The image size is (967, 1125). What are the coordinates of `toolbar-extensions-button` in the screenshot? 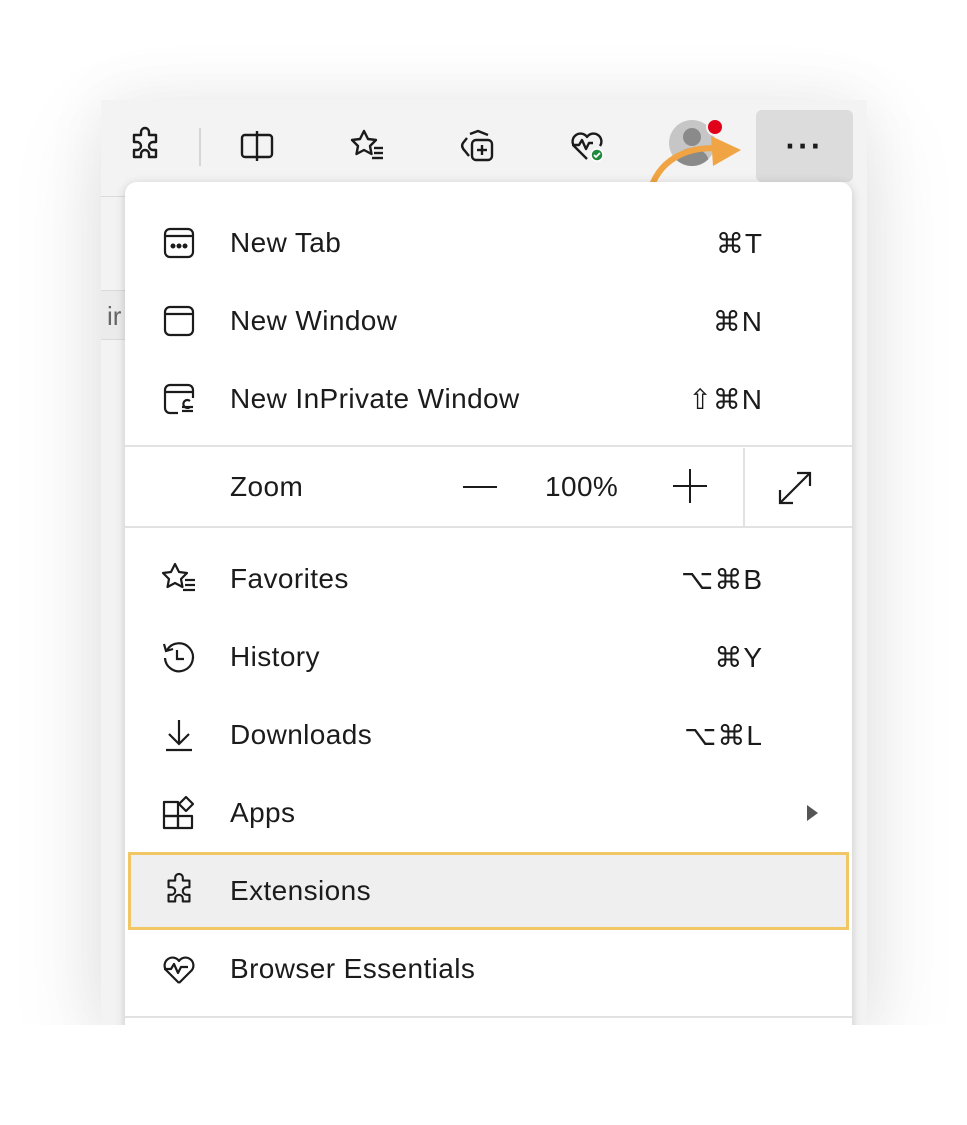 It's located at (145, 146).